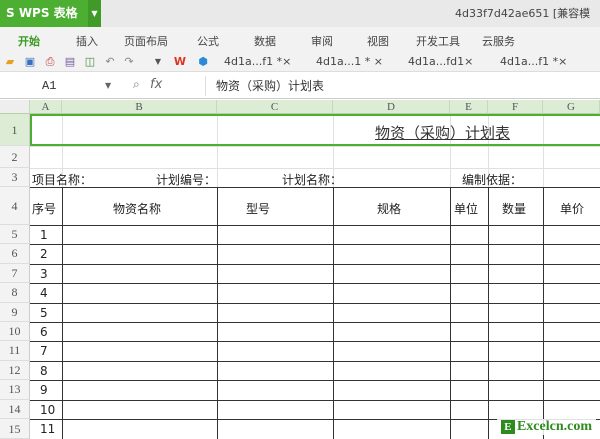 Image resolution: width=600 pixels, height=439 pixels. I want to click on header-unit: 单位, so click(466, 209).